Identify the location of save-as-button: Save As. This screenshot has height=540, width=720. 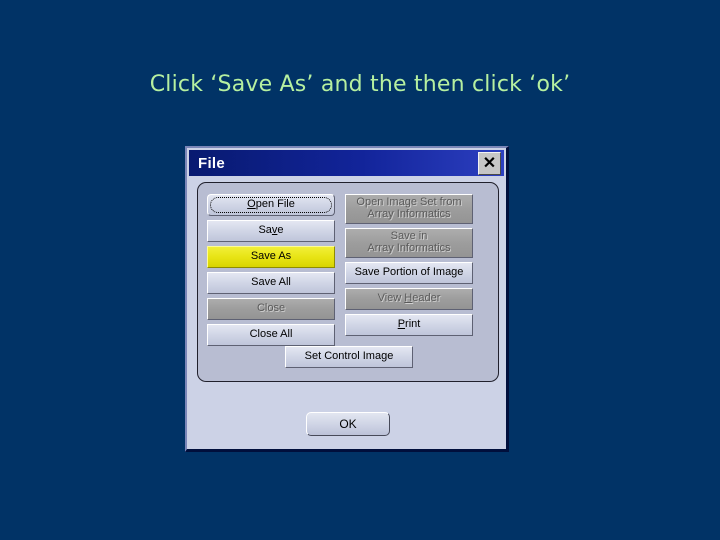
(271, 257).